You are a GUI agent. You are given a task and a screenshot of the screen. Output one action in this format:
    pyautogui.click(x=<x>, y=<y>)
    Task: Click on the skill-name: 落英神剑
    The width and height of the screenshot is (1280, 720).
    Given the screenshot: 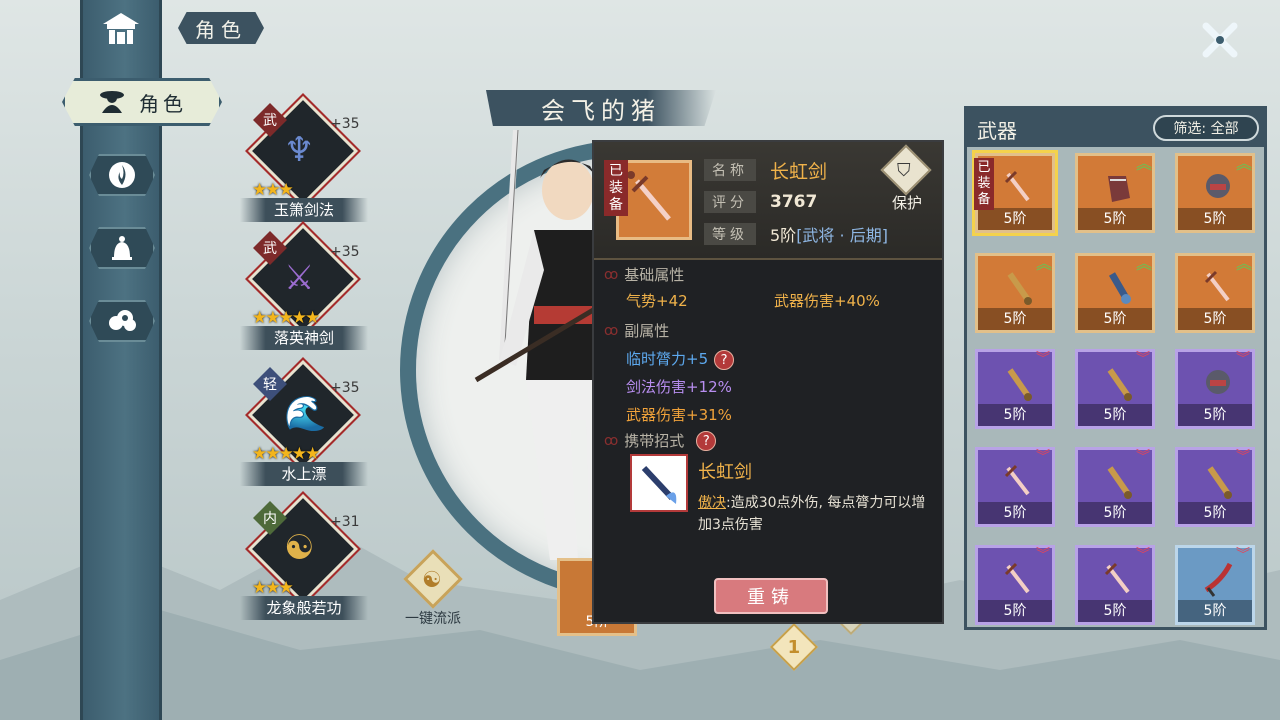 What is the action you would take?
    pyautogui.click(x=304, y=338)
    